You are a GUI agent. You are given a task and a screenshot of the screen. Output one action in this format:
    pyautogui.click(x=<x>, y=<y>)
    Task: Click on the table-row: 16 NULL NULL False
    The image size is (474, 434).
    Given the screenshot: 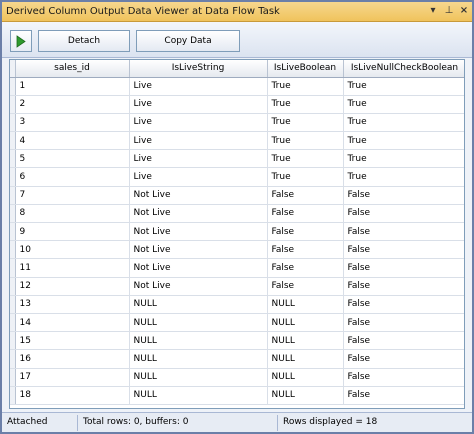 What is the action you would take?
    pyautogui.click(x=237, y=359)
    